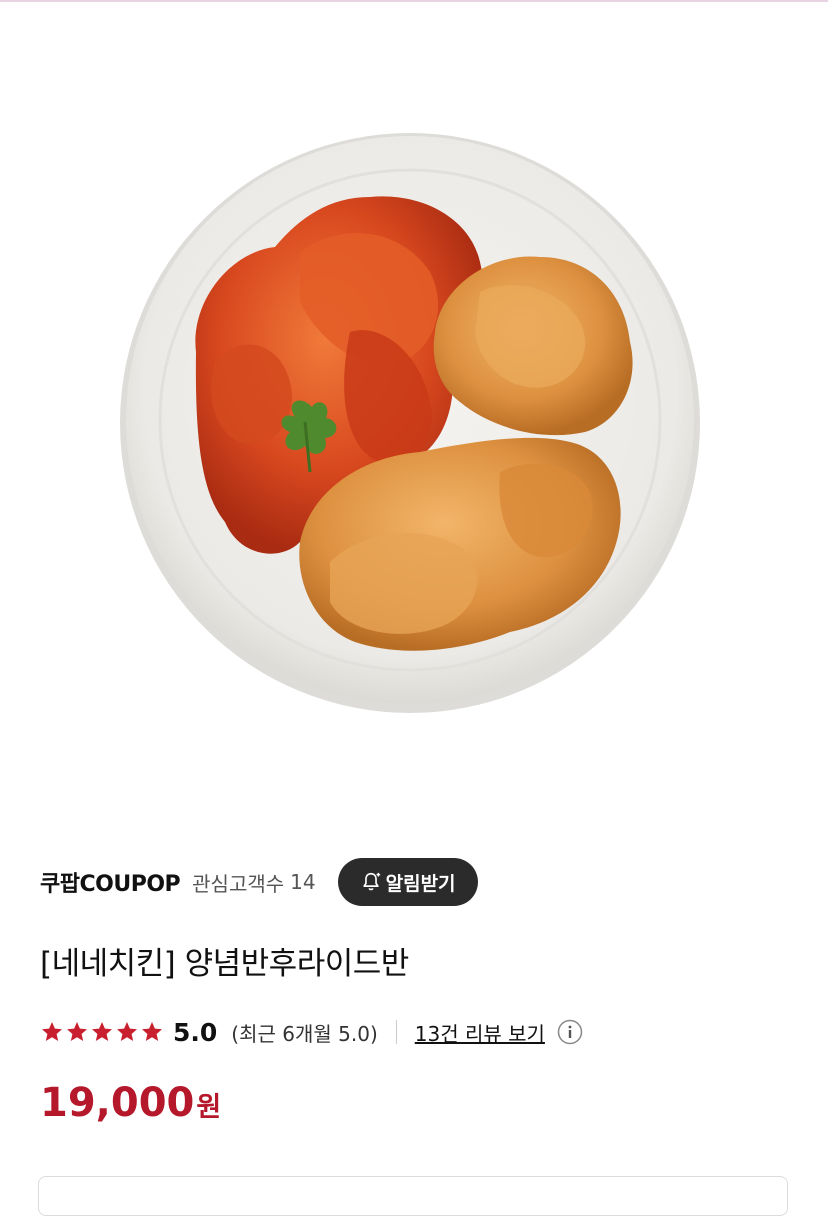 Image resolution: width=828 pixels, height=1216 pixels. I want to click on fans-label: 관심고객수, so click(238, 883).